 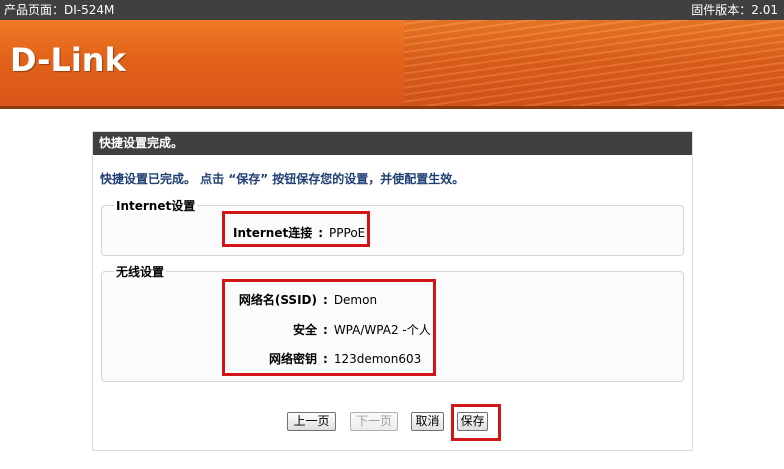 I want to click on banner-divider, so click(x=392, y=107).